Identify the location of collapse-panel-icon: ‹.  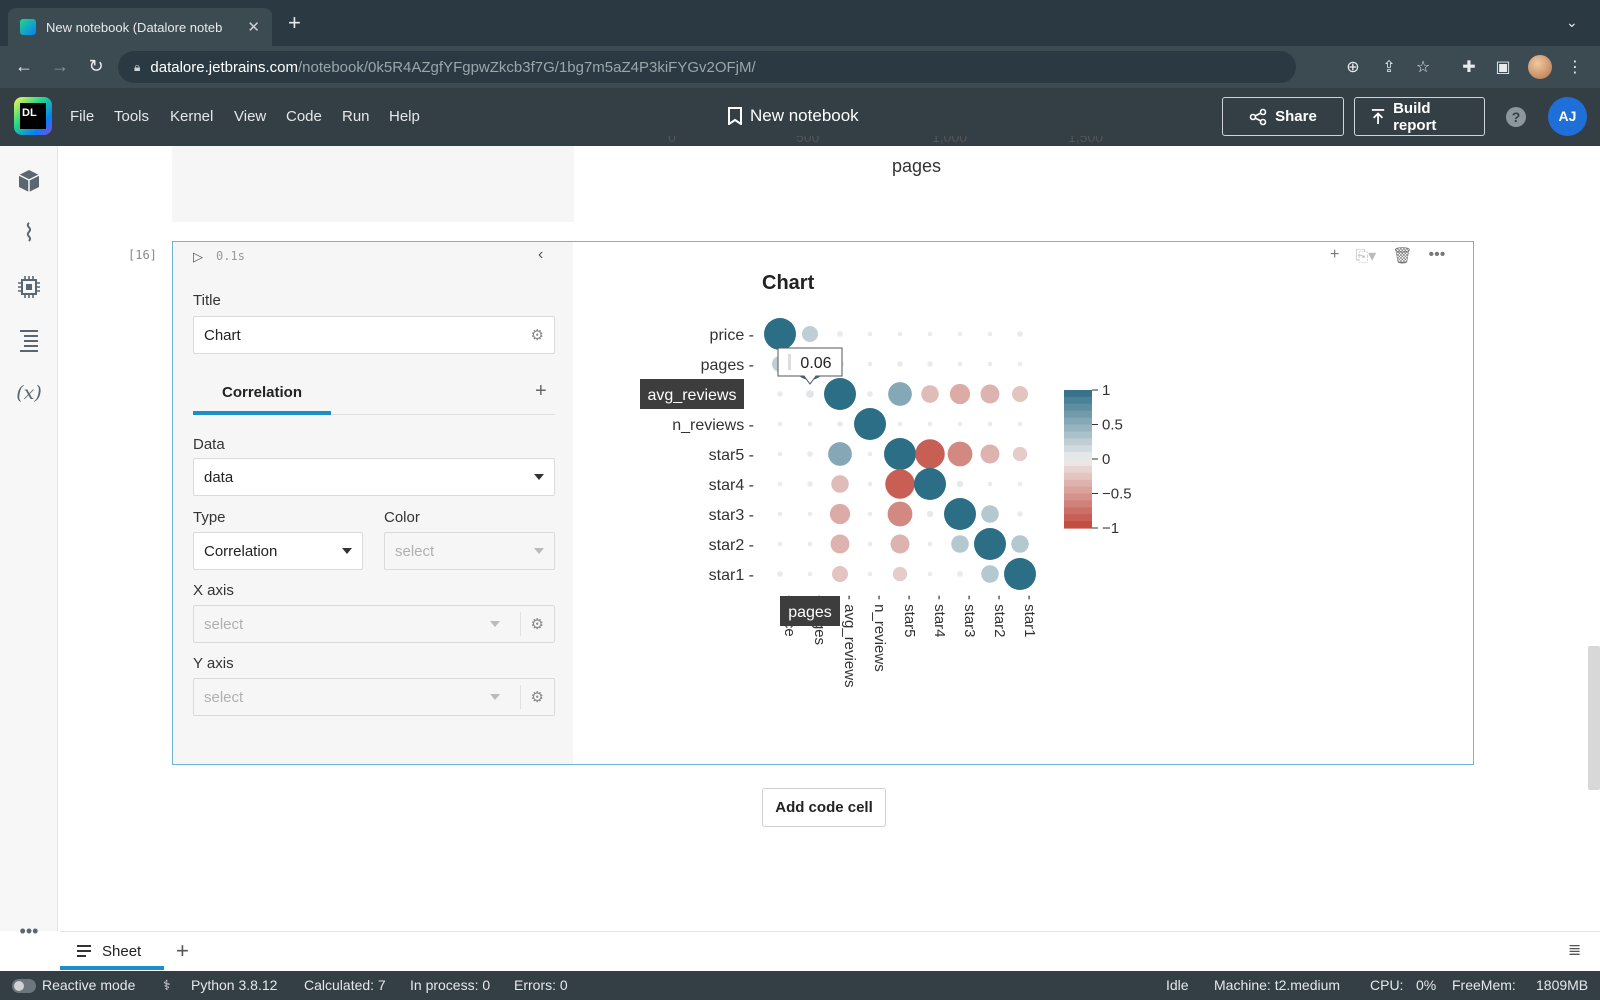
(540, 255).